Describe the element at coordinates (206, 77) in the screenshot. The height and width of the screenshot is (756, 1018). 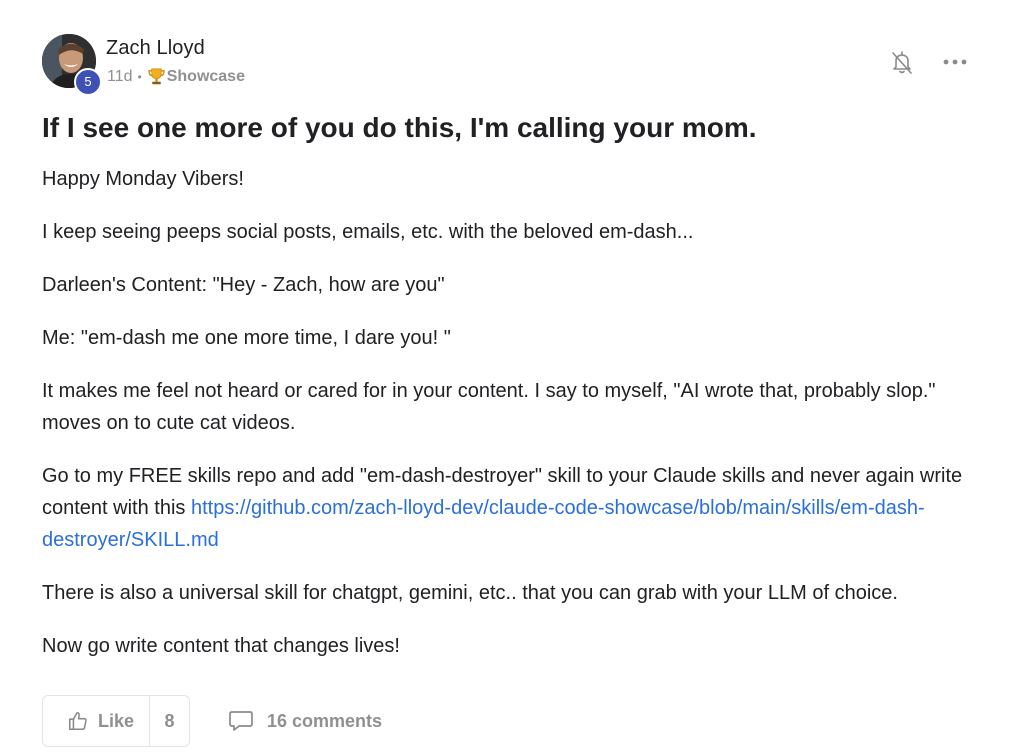
I see `post-category: Showcase` at that location.